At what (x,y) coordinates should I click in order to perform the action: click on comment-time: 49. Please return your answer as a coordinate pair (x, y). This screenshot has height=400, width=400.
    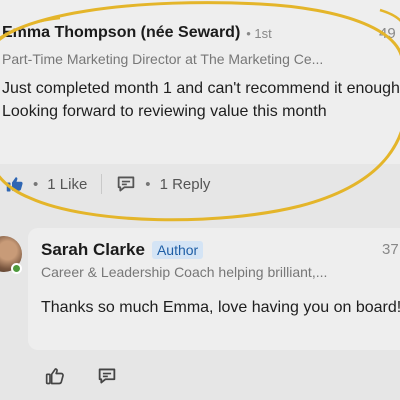
    Looking at the image, I should click on (387, 33).